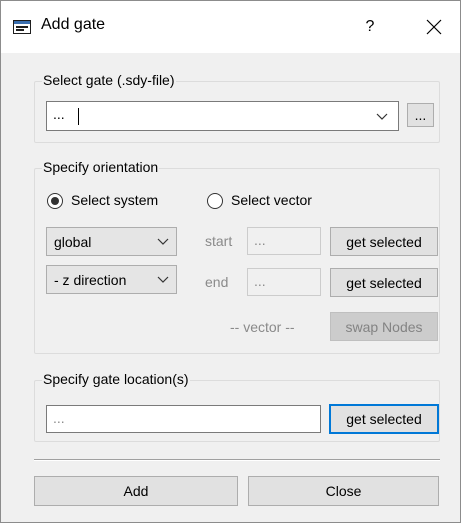 This screenshot has width=461, height=523. What do you see at coordinates (111, 241) in the screenshot?
I see `system-combo: global` at bounding box center [111, 241].